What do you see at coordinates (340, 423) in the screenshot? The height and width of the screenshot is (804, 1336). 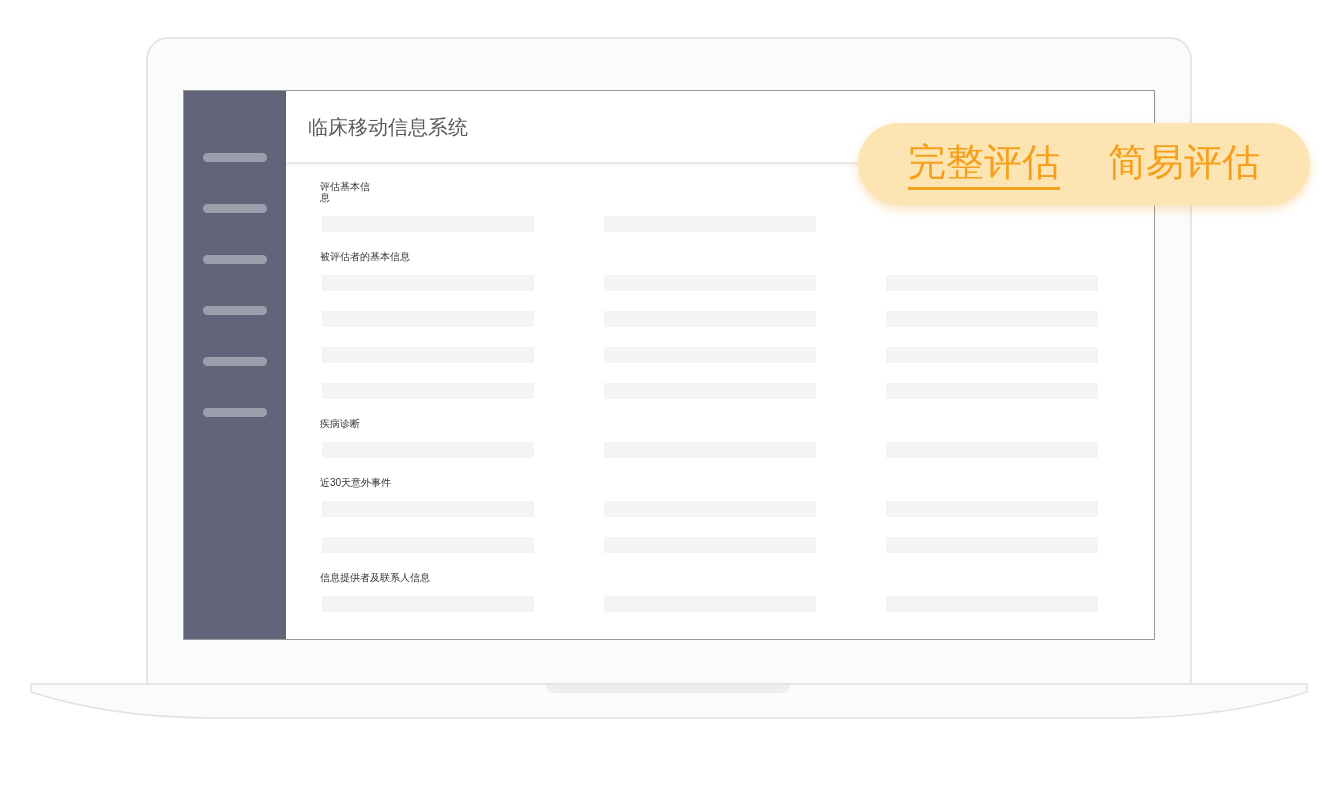 I see `section-title: 疾病诊断` at bounding box center [340, 423].